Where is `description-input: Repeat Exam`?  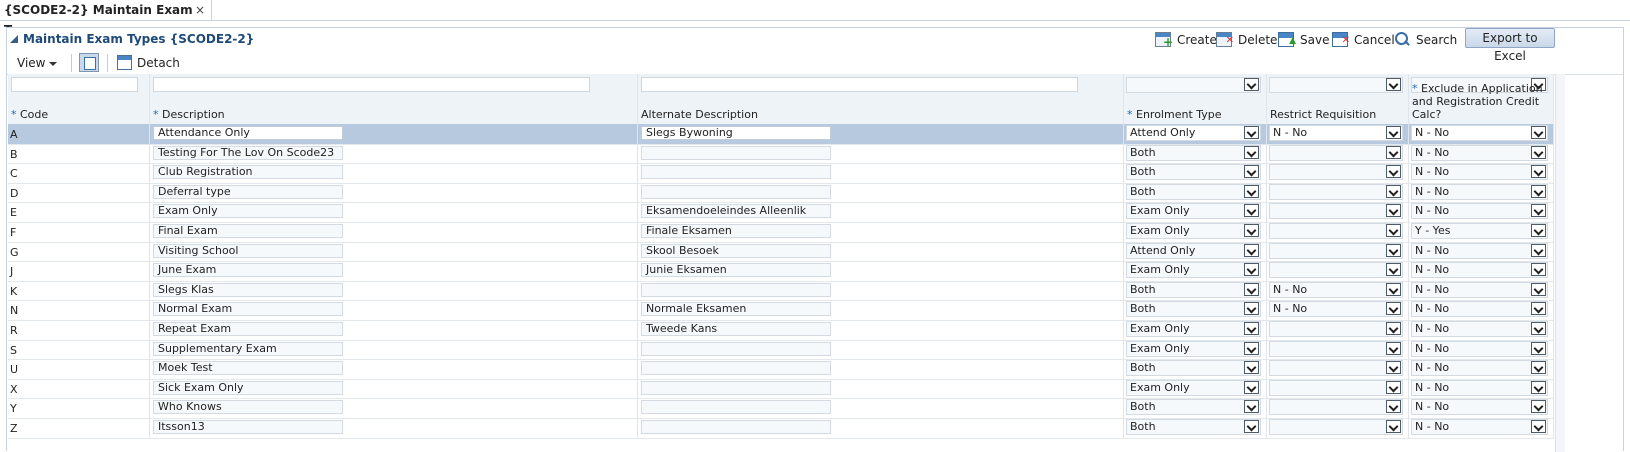 description-input: Repeat Exam is located at coordinates (248, 329).